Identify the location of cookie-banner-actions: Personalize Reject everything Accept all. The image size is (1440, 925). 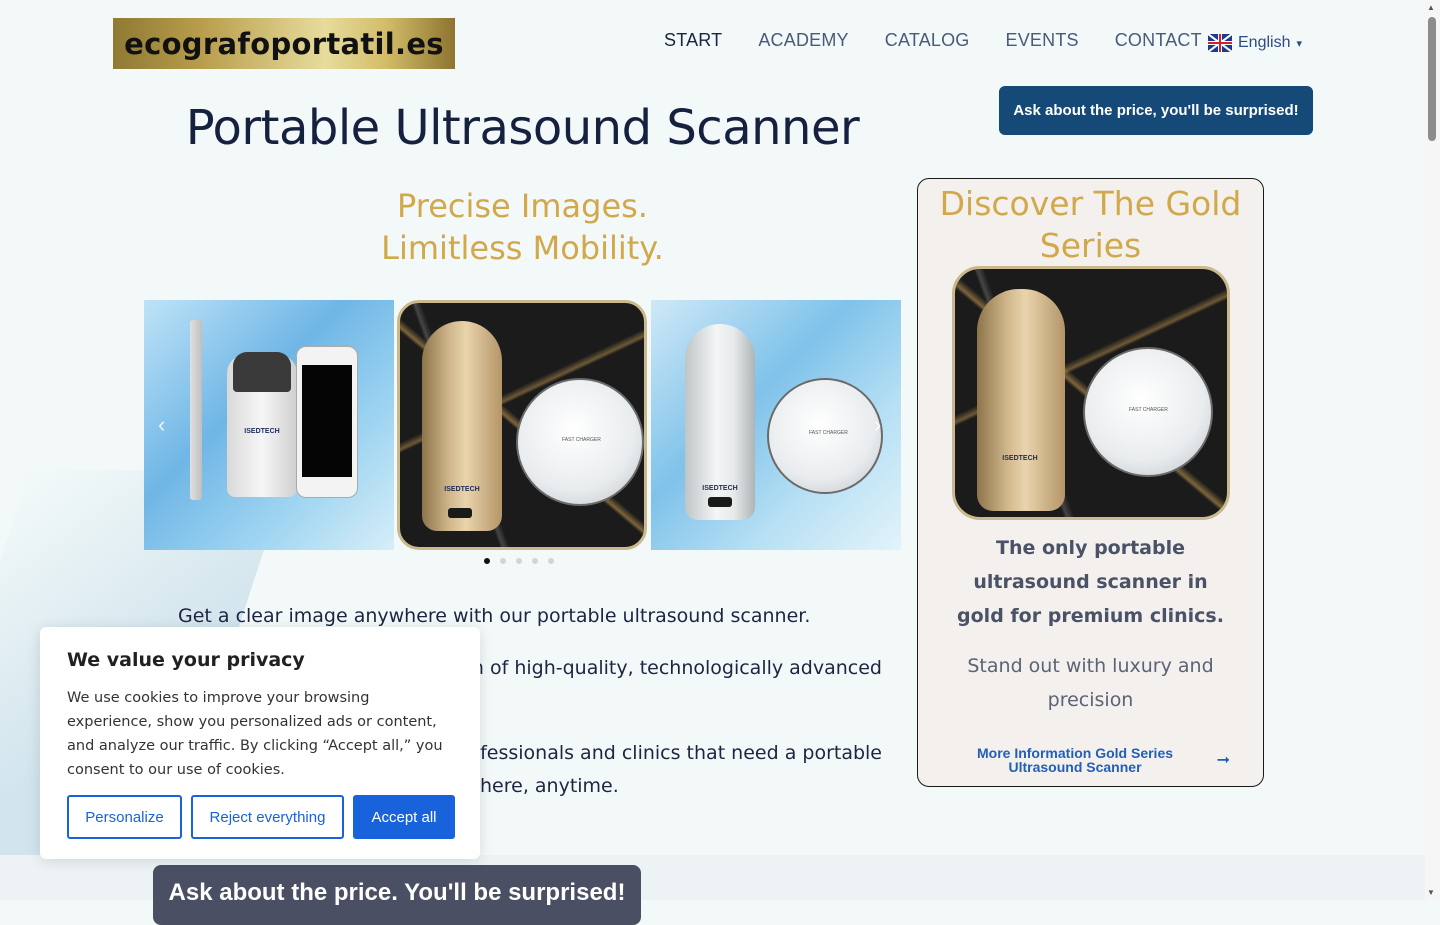
(261, 817).